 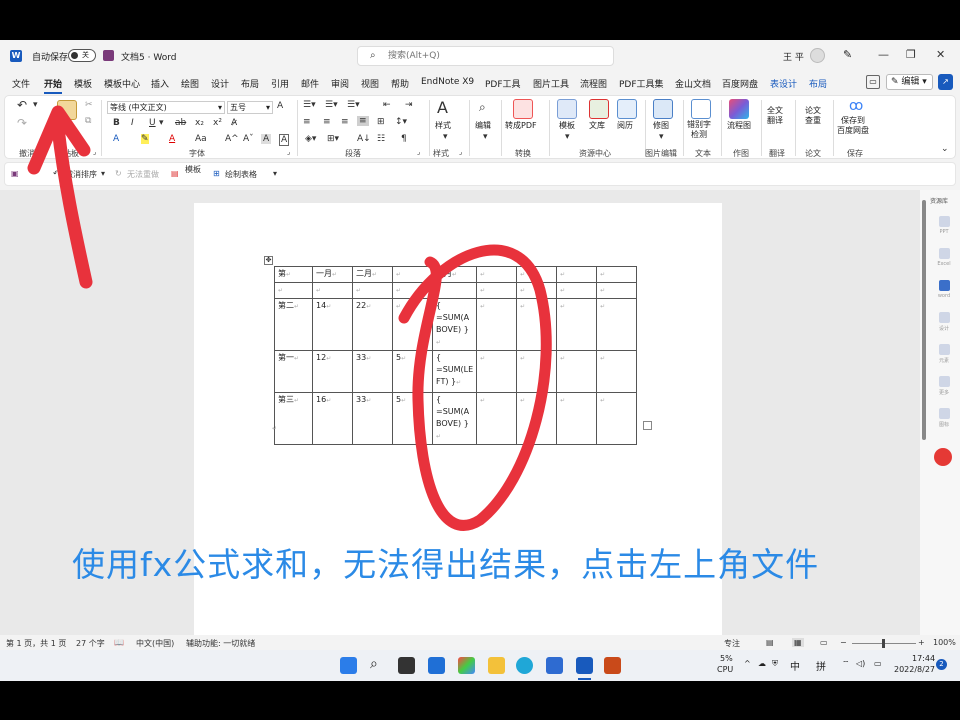 What do you see at coordinates (332, 324) in the screenshot?
I see `table-cell: 14↵` at bounding box center [332, 324].